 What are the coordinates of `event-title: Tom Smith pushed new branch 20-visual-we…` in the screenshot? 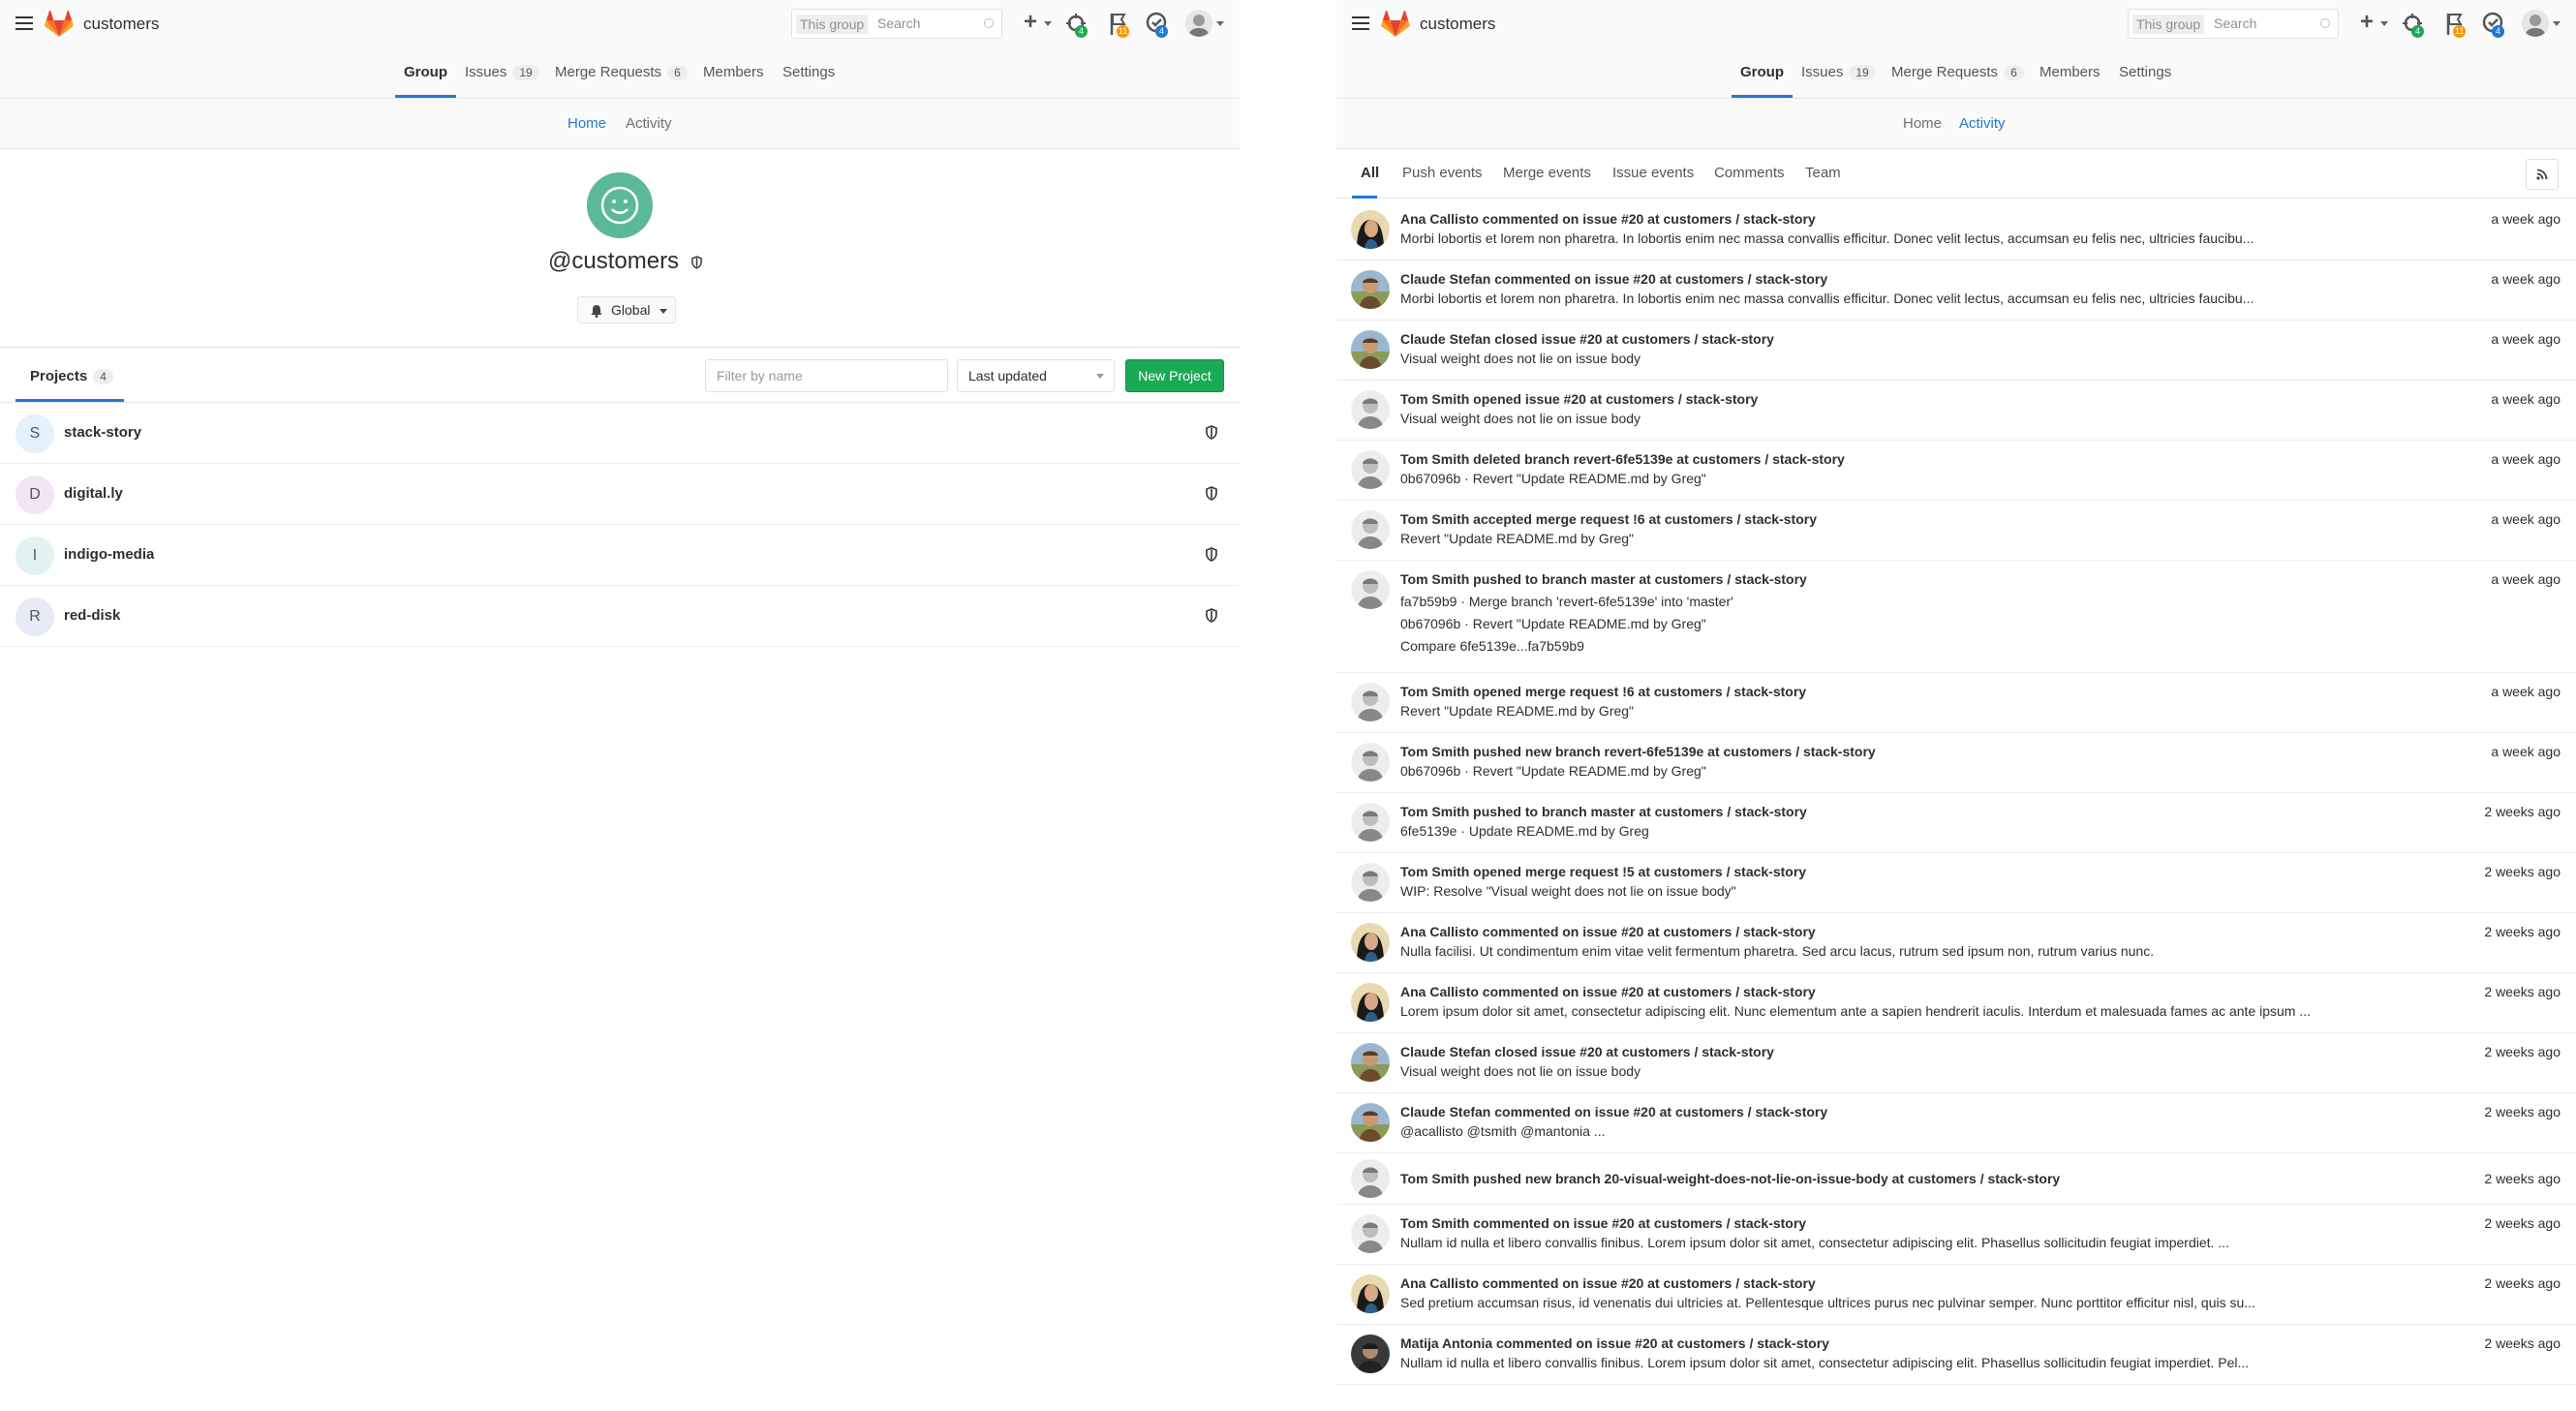 It's located at (1730, 1178).